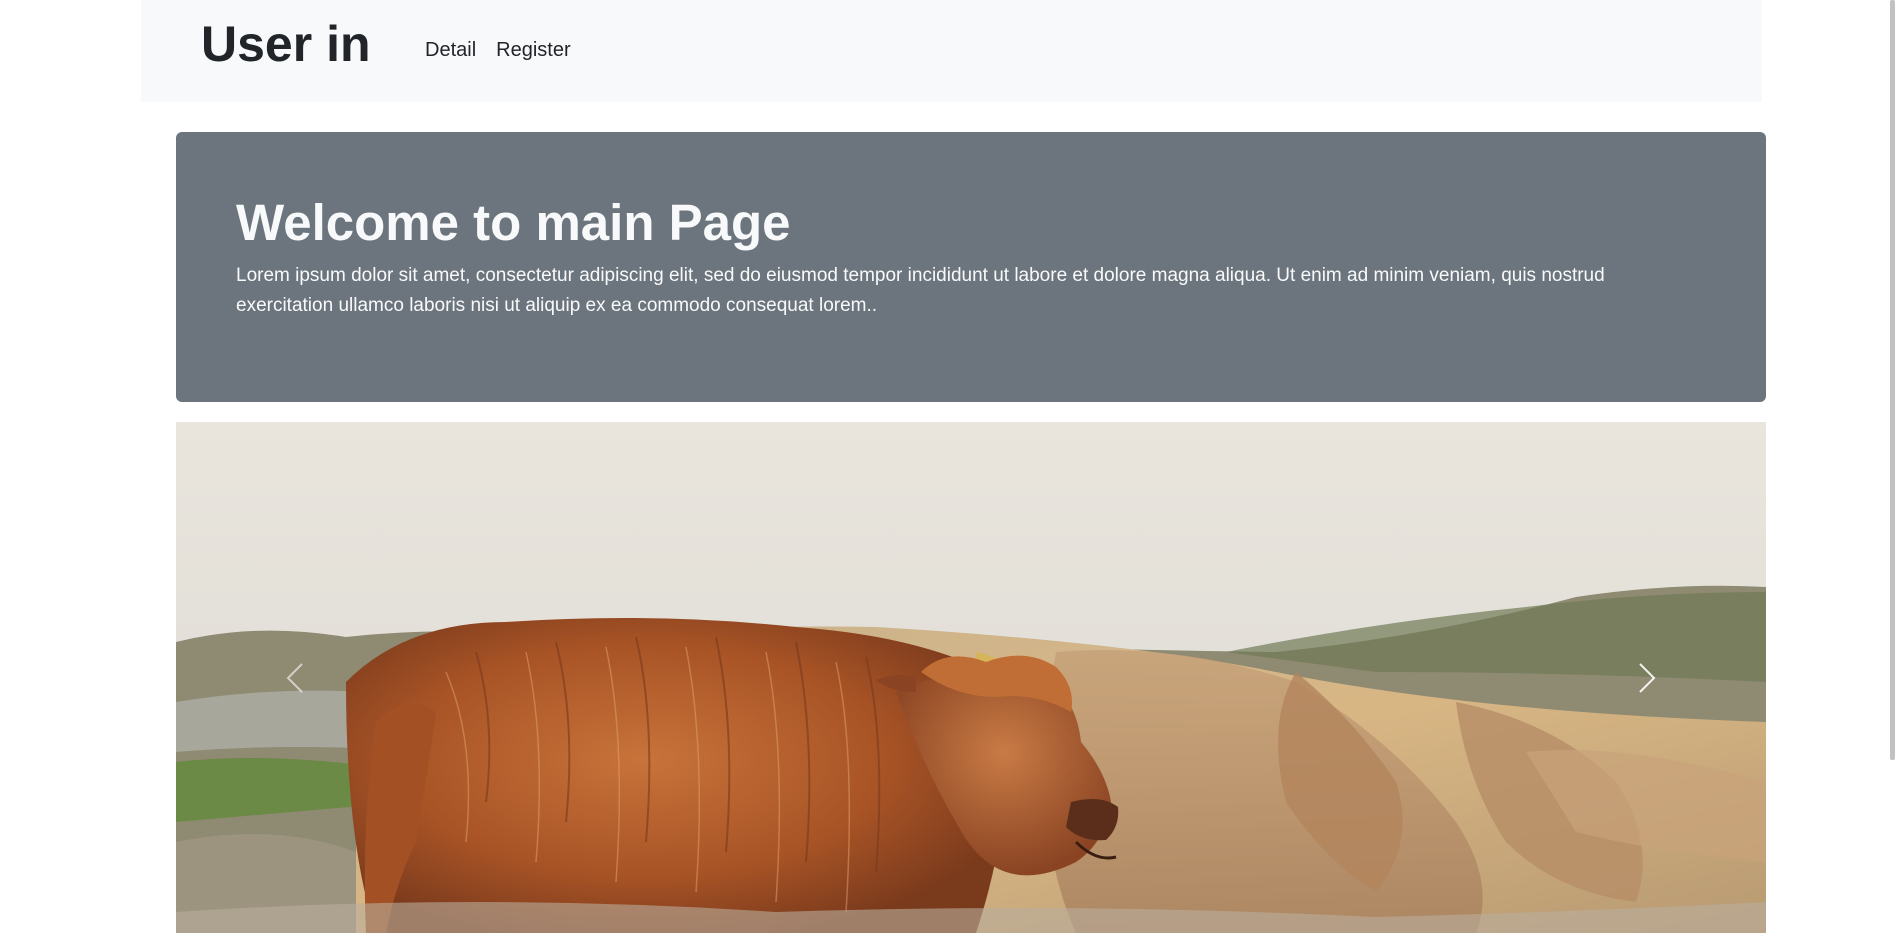 This screenshot has height=933, width=1895. I want to click on carousel-prev-button, so click(296, 677).